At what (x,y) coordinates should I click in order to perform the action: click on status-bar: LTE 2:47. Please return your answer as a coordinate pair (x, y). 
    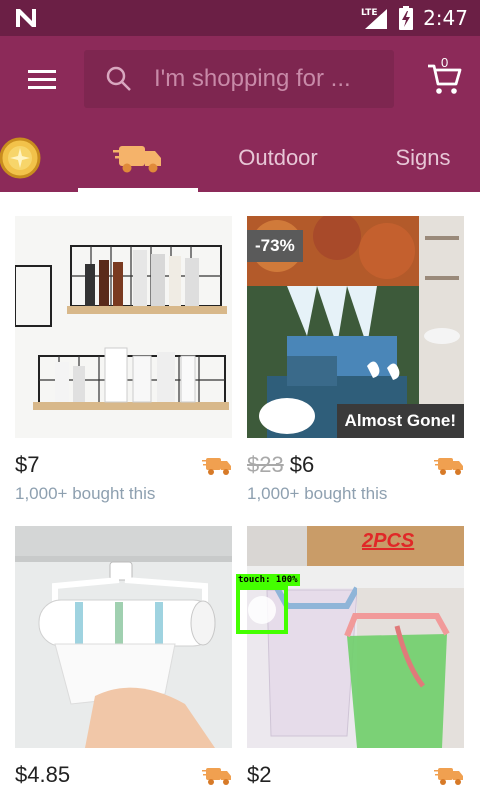
    Looking at the image, I should click on (240, 18).